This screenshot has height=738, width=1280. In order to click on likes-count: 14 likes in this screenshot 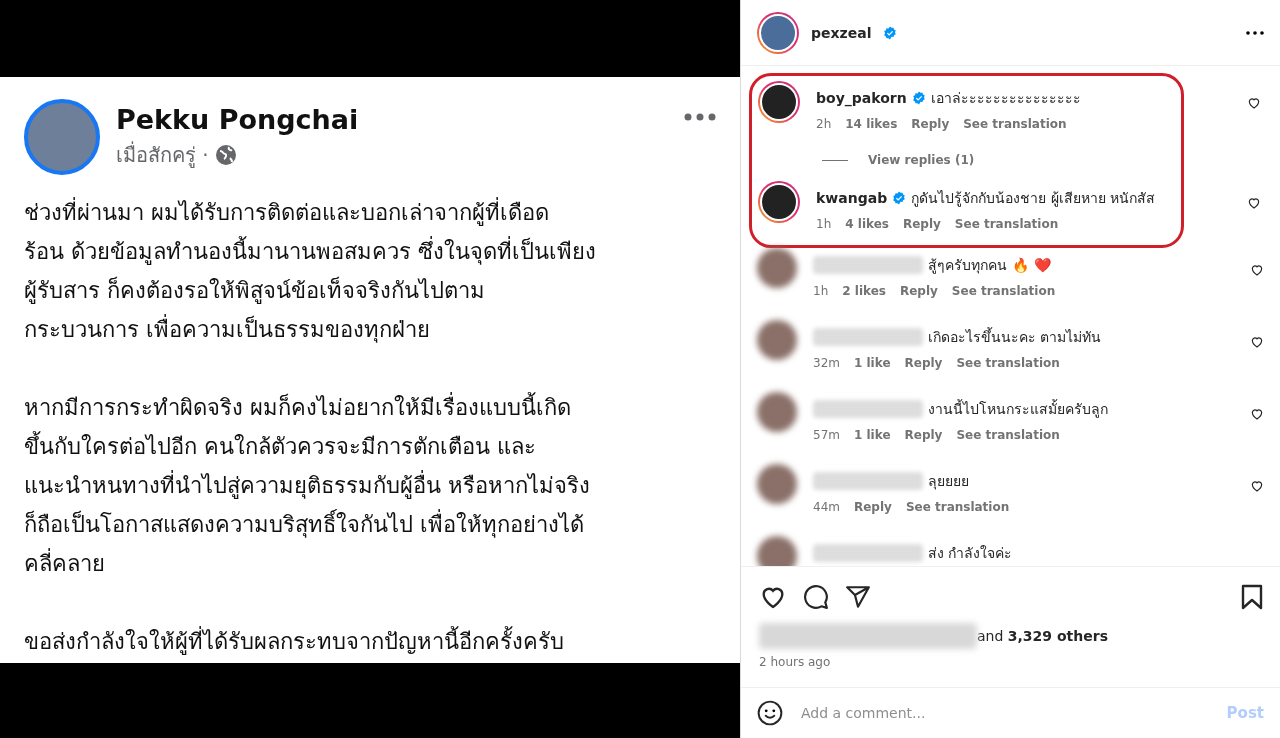, I will do `click(871, 124)`.